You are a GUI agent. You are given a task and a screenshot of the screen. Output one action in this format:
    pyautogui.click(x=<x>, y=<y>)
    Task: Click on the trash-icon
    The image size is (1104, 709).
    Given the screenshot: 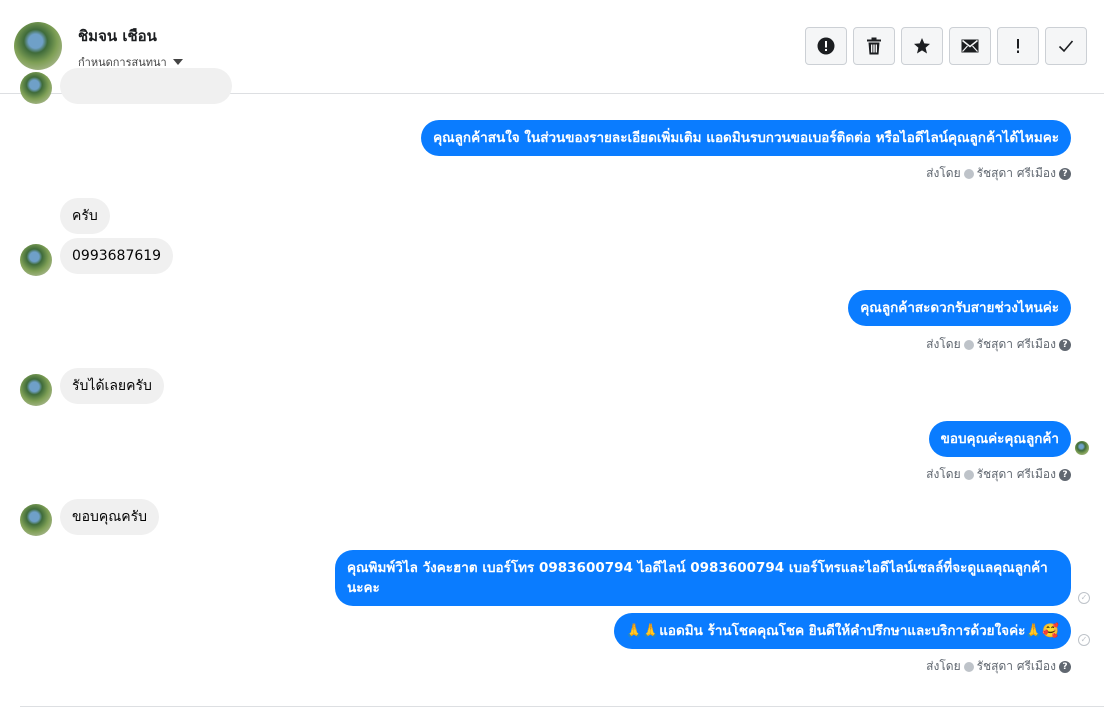 What is the action you would take?
    pyautogui.click(x=874, y=46)
    